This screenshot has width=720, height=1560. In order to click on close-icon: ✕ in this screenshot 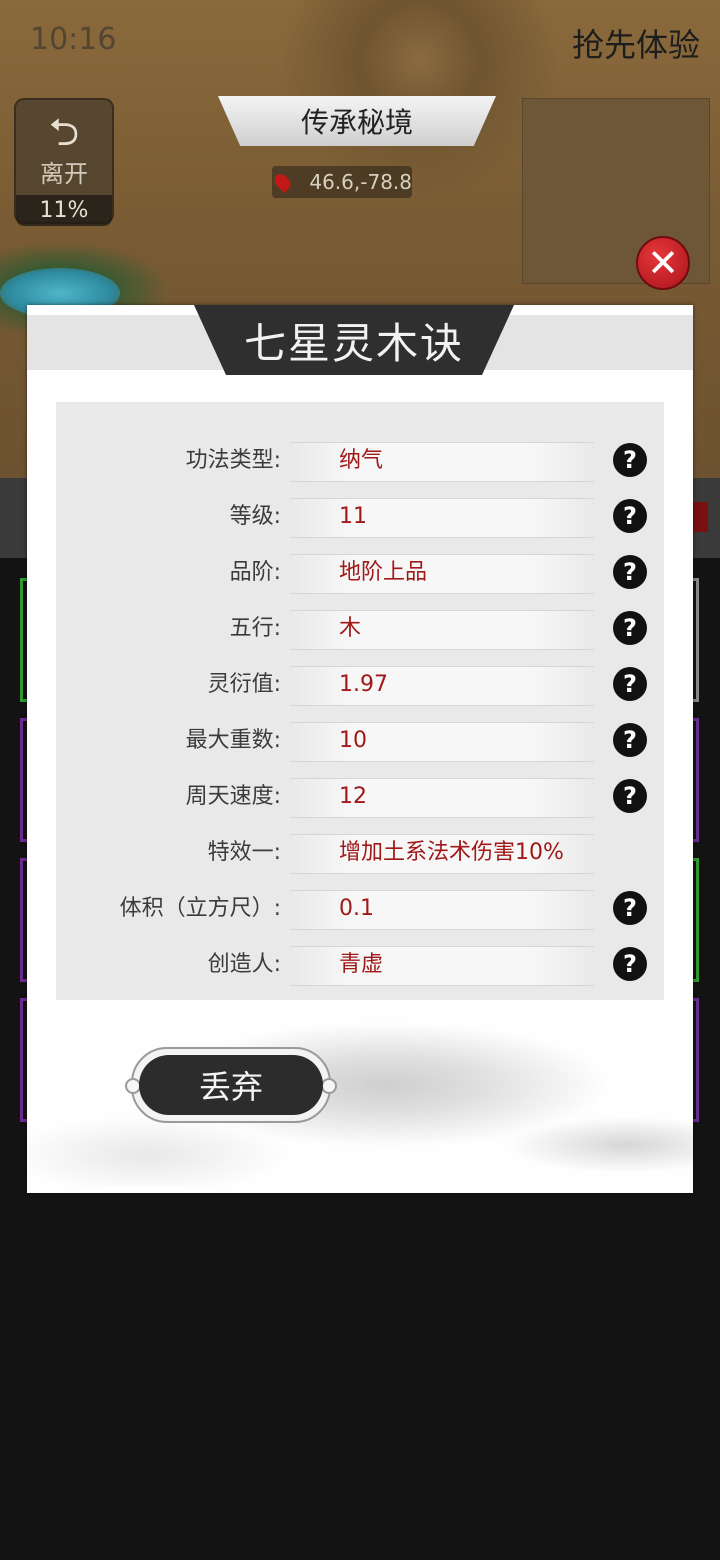, I will do `click(663, 263)`.